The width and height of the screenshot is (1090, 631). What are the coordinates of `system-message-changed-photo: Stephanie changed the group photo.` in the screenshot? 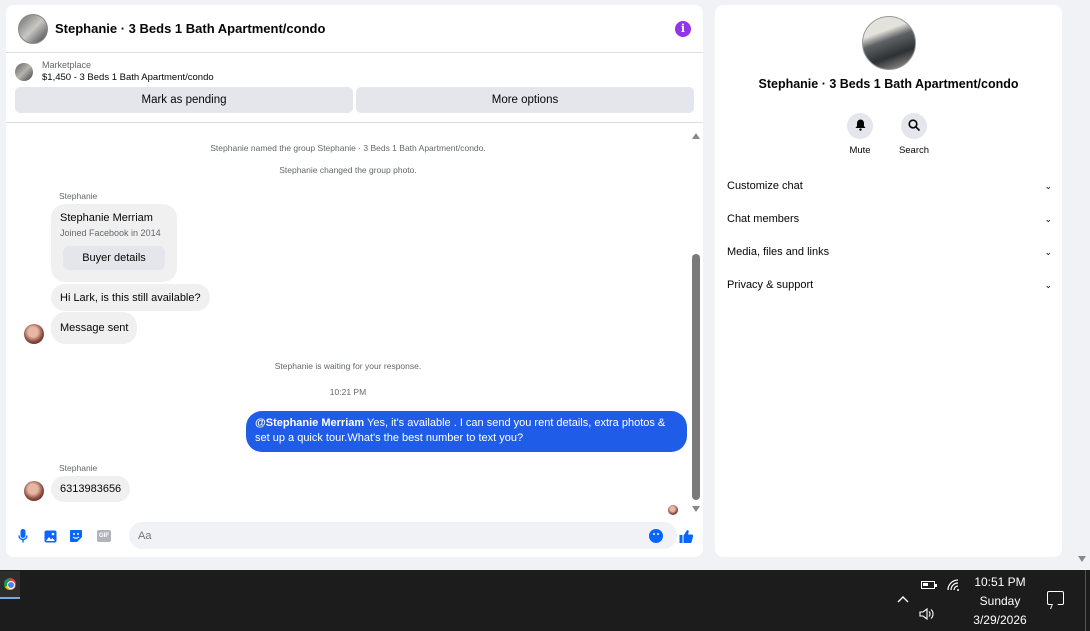 It's located at (348, 170).